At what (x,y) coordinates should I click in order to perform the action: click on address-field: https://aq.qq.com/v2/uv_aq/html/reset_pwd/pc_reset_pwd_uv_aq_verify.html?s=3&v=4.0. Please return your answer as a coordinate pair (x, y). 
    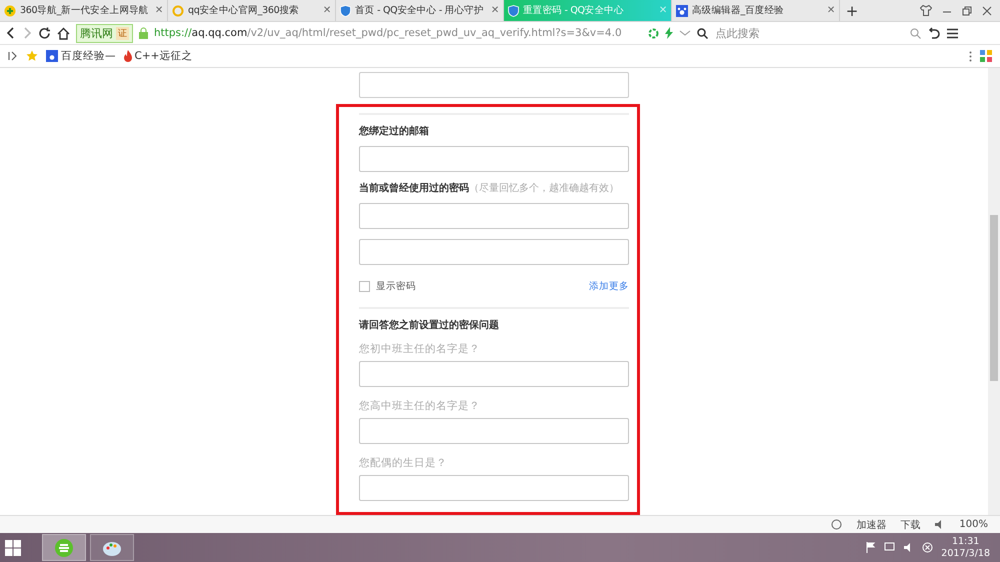
    Looking at the image, I should click on (388, 33).